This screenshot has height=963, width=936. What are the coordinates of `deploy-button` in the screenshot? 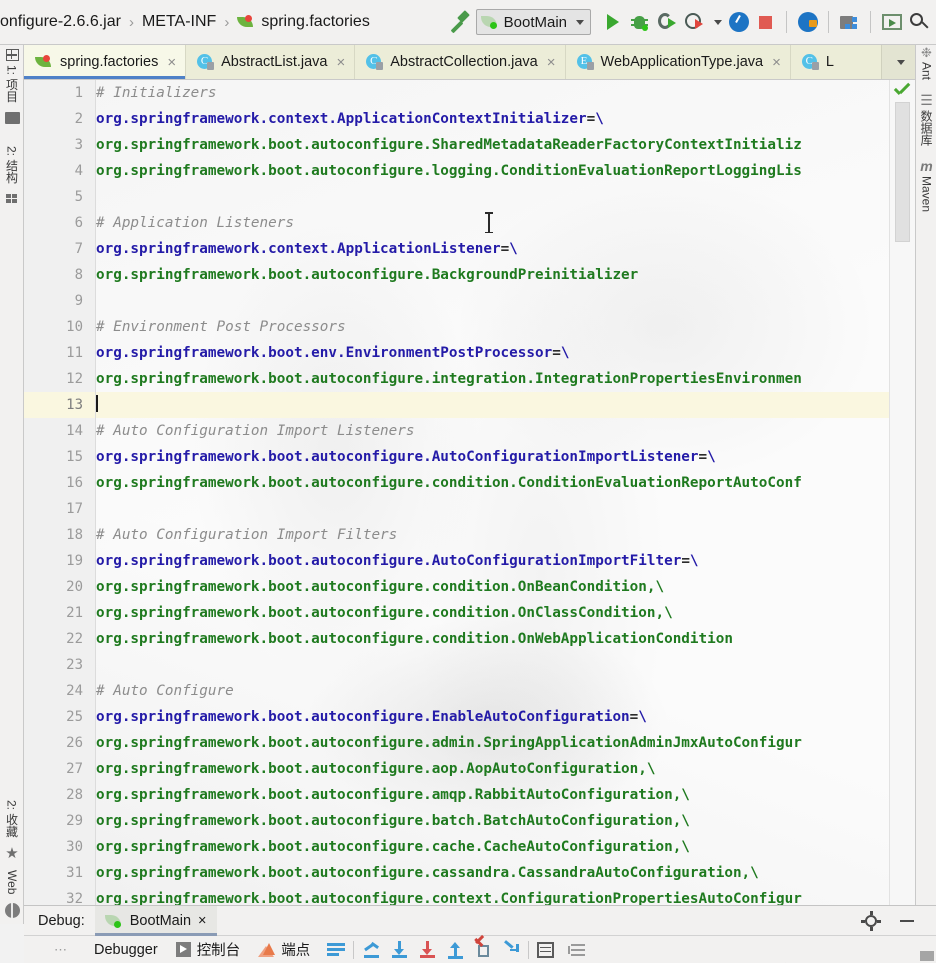 It's located at (807, 22).